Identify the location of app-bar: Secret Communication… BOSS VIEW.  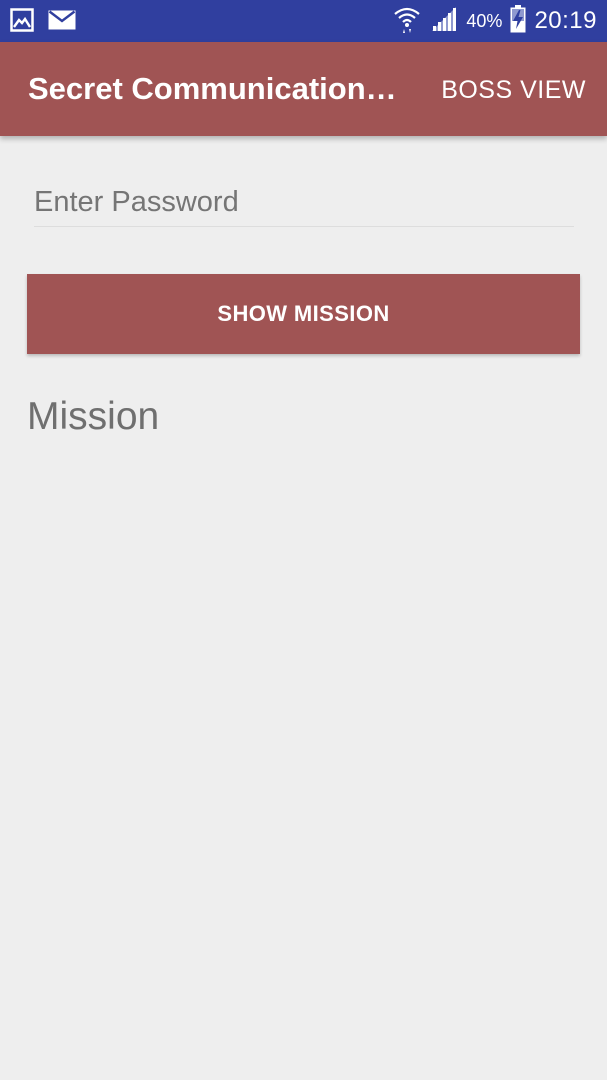
(303, 89).